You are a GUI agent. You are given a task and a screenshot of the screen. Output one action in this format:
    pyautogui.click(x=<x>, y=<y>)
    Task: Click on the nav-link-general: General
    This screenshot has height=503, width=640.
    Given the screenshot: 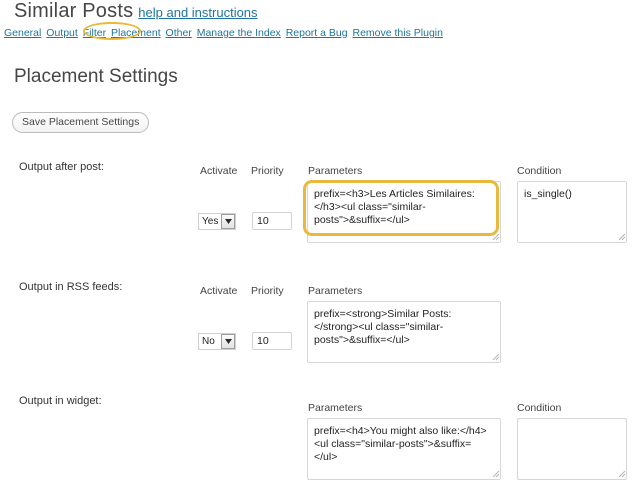 What is the action you would take?
    pyautogui.click(x=22, y=33)
    